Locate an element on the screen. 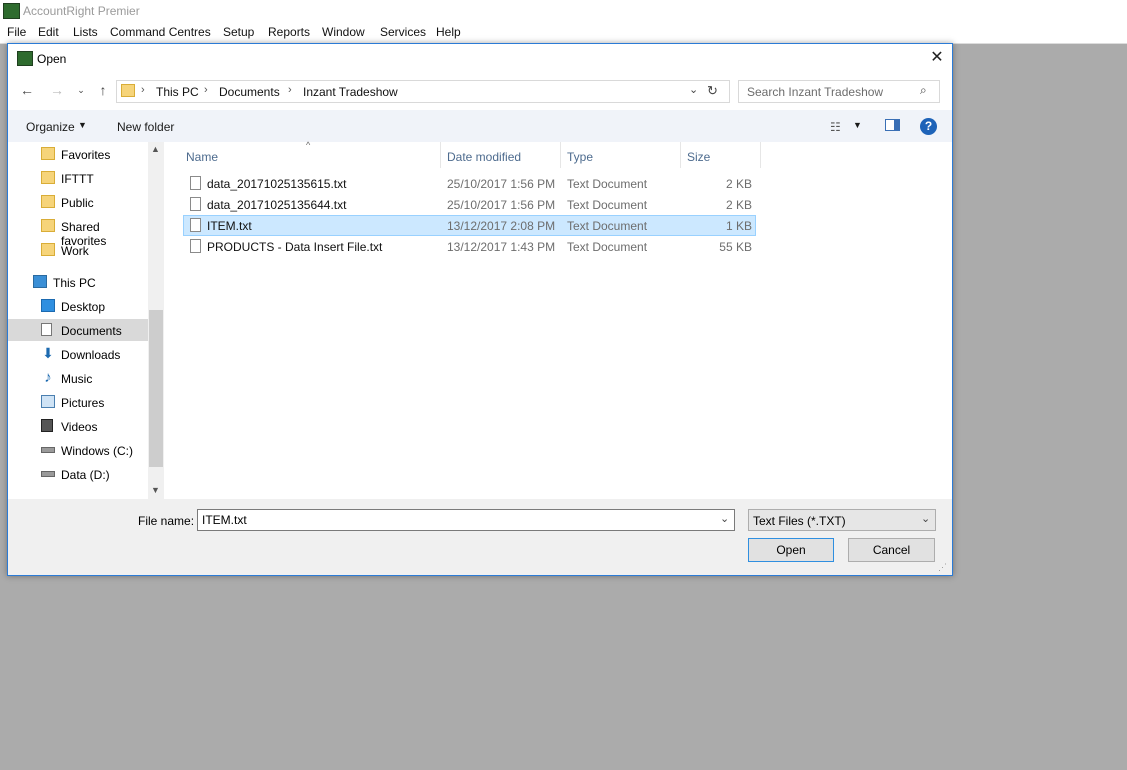 This screenshot has width=1127, height=770. search-box: Search Inzant Tradeshow ⌕ is located at coordinates (839, 91).